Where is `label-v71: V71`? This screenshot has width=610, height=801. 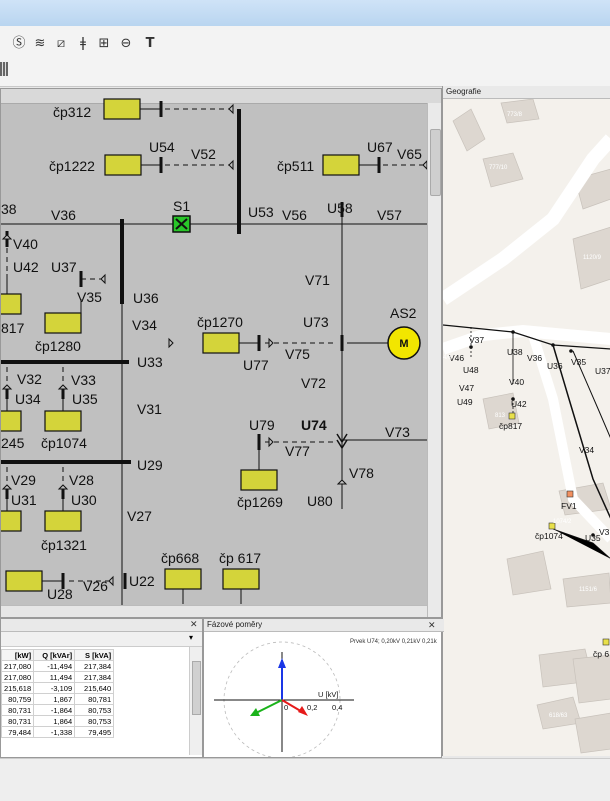 label-v71: V71 is located at coordinates (317, 280).